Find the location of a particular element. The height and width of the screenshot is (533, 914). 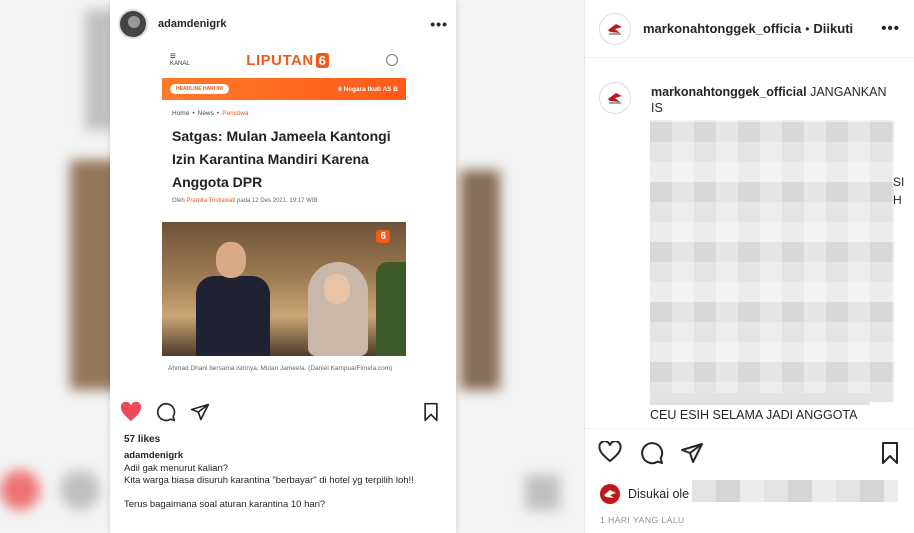

liputan-header: KANAL LIPUTAN6 is located at coordinates (284, 60).